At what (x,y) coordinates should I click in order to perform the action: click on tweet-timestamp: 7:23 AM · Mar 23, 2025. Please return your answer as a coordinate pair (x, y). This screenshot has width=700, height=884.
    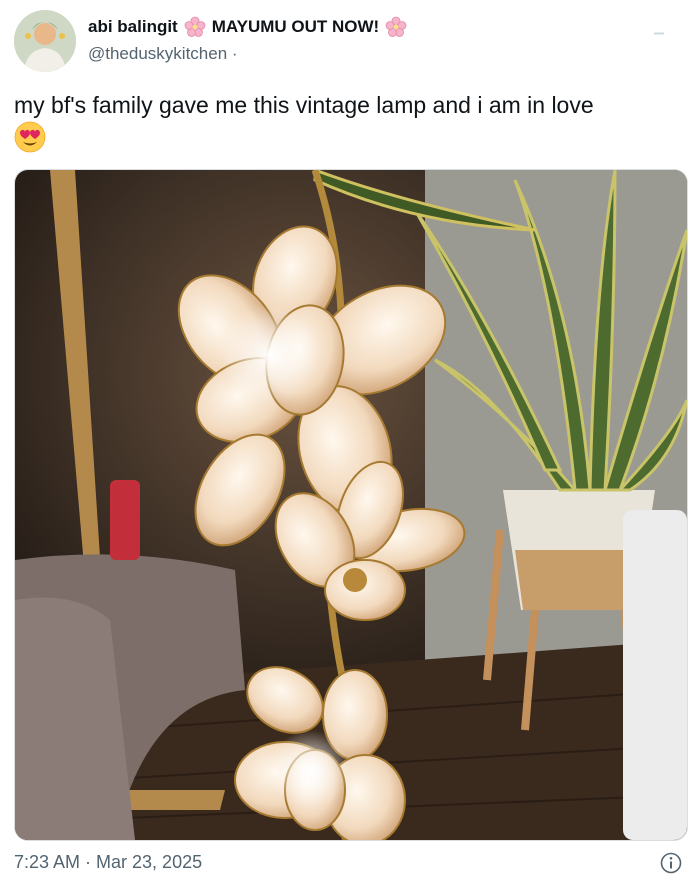
    Looking at the image, I should click on (108, 862).